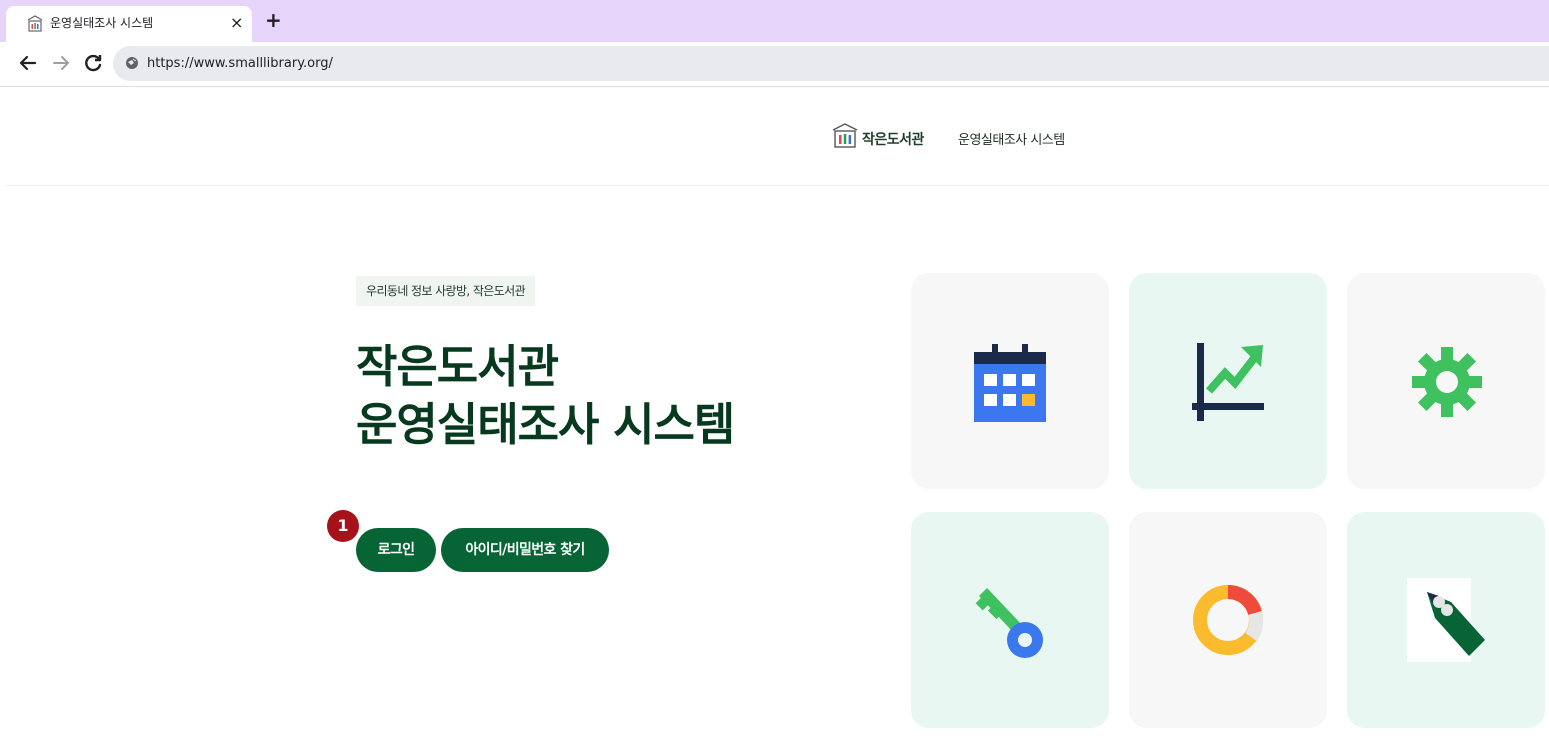 This screenshot has height=748, width=1549. Describe the element at coordinates (1011, 140) in the screenshot. I see `header-subtitle: 운영실태조사 시스템` at that location.